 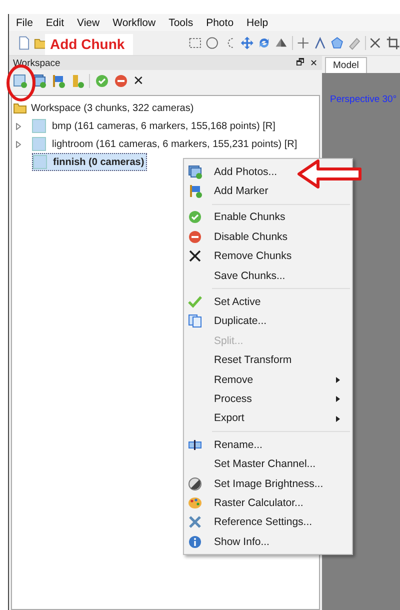 What do you see at coordinates (155, 126) in the screenshot?
I see `tree-item: bmp (161 cameras, 6 markers, 155,168 points) [R]` at bounding box center [155, 126].